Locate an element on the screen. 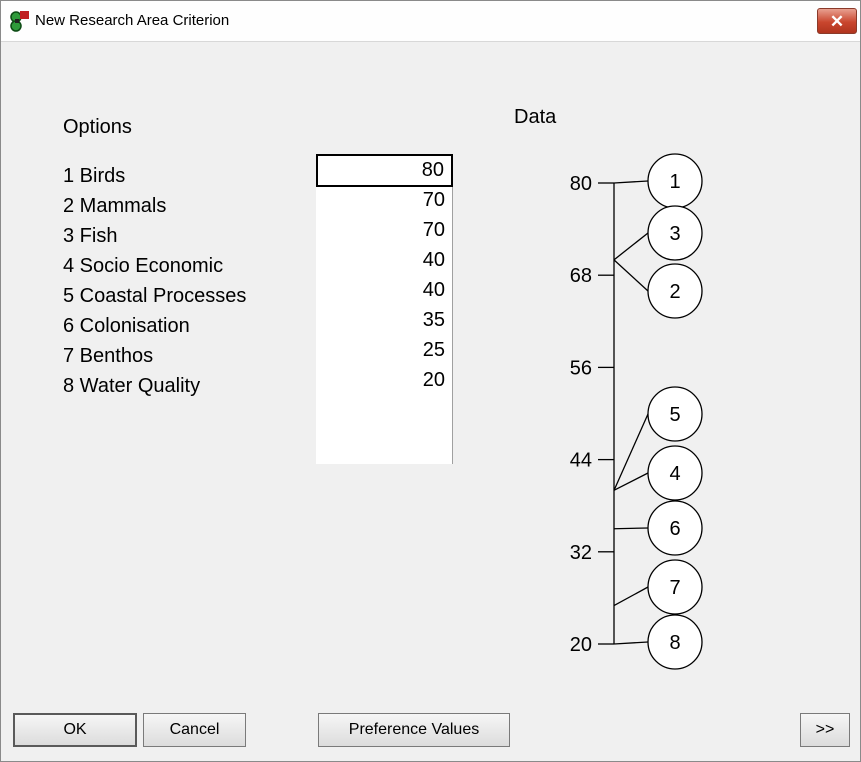 The image size is (861, 762). scale-tick-label: 56 is located at coordinates (581, 368).